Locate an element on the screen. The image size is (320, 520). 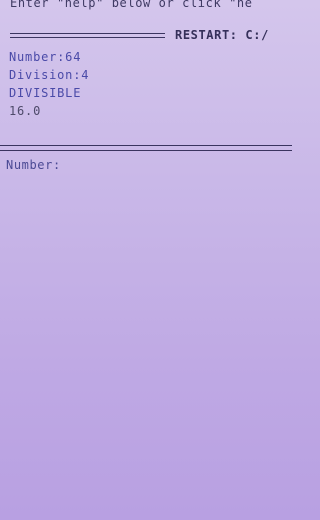
output-area: Number:64 Division:4 DIVISIBLE 16.0 is located at coordinates (49, 84).